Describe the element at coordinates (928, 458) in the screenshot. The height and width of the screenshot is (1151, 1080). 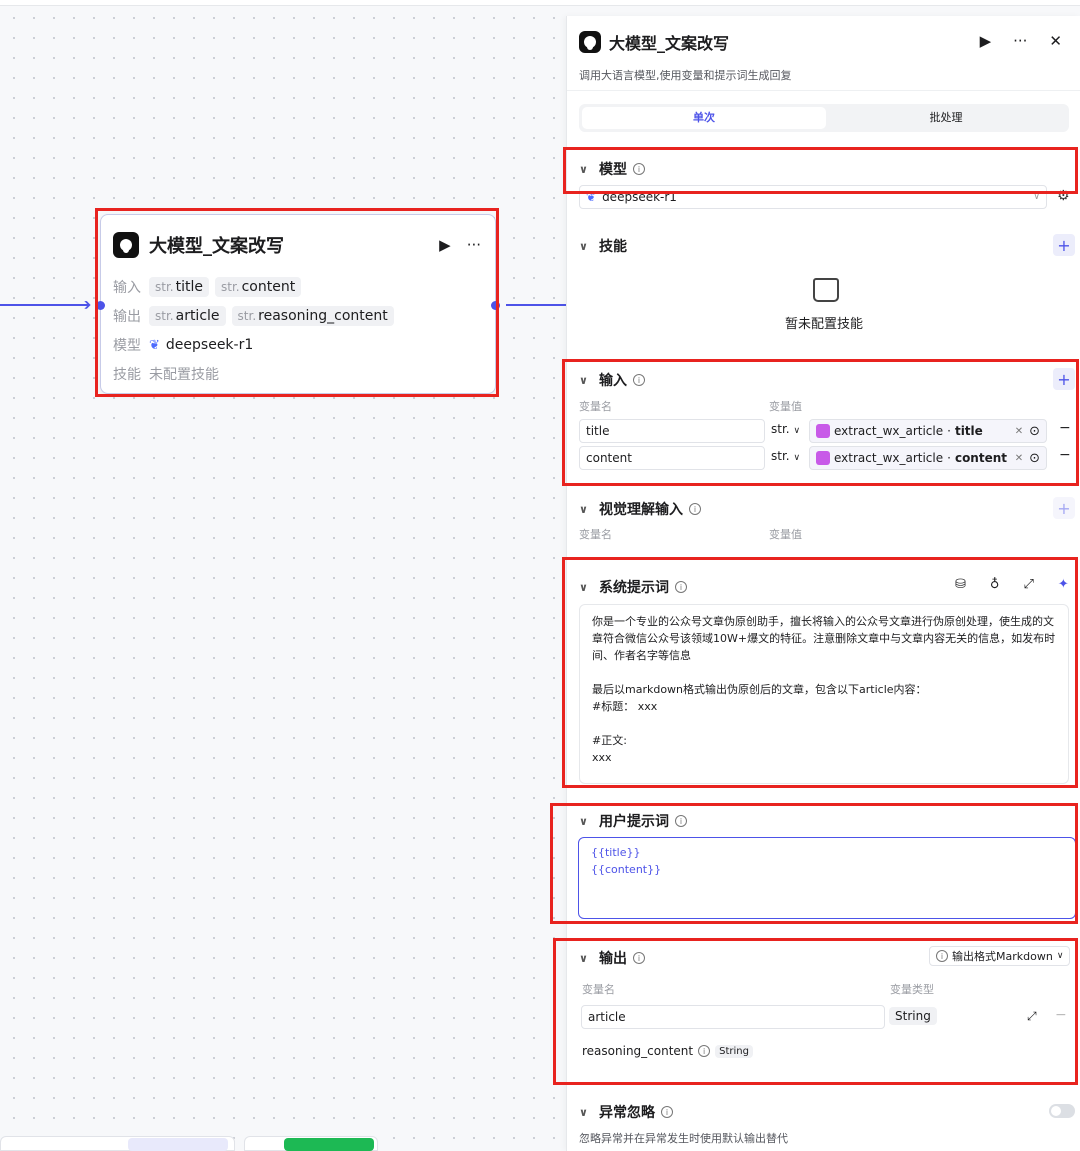
I see `input-value-ref: extract_wx_article · content ✕ ⊙` at that location.